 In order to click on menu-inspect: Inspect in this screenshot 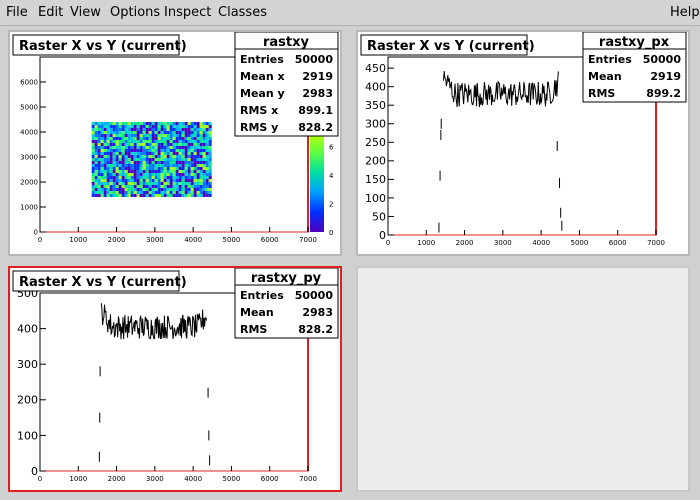, I will do `click(187, 12)`.